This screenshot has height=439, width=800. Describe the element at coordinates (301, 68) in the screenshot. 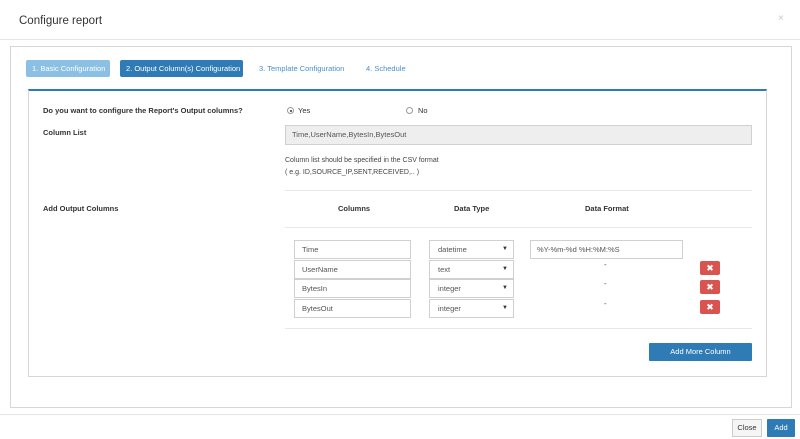

I see `step-template-configuration: 3. Template Configuration` at that location.